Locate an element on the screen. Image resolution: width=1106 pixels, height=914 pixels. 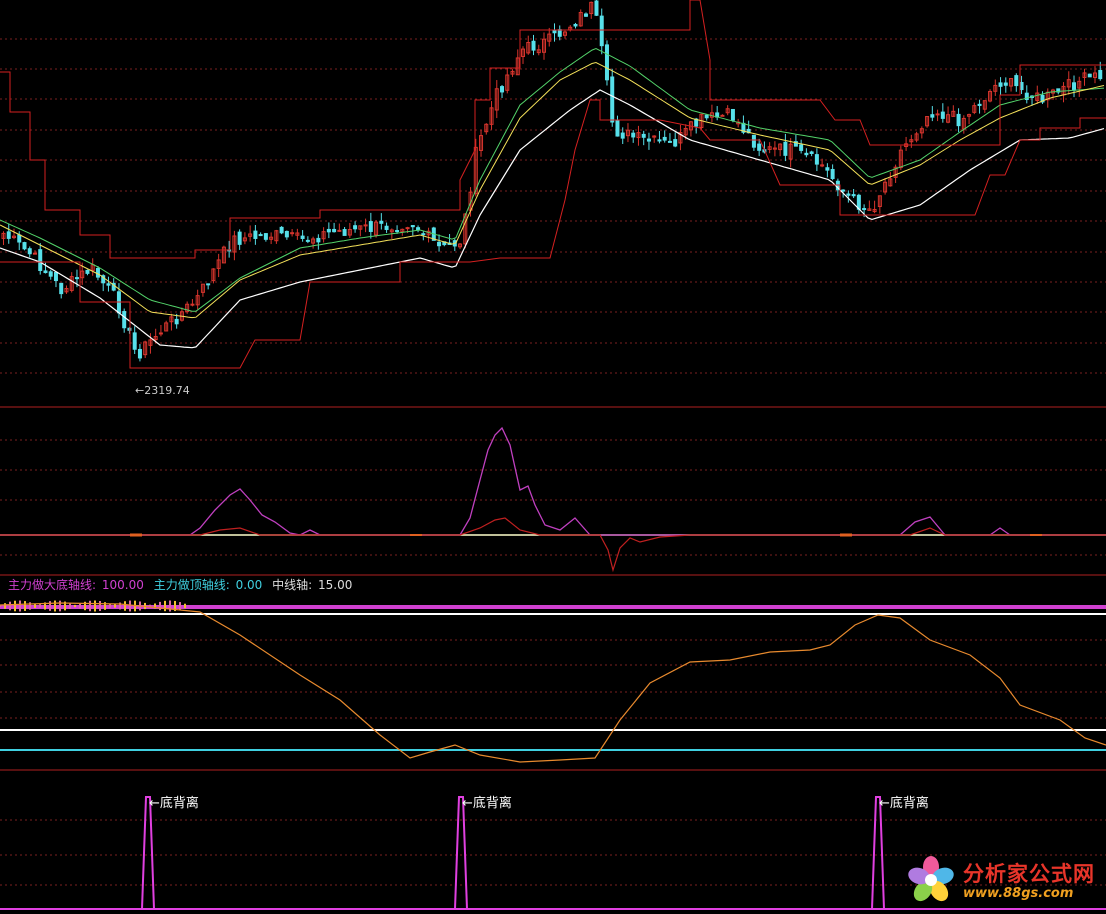
osc-red-line is located at coordinates (553, 545).